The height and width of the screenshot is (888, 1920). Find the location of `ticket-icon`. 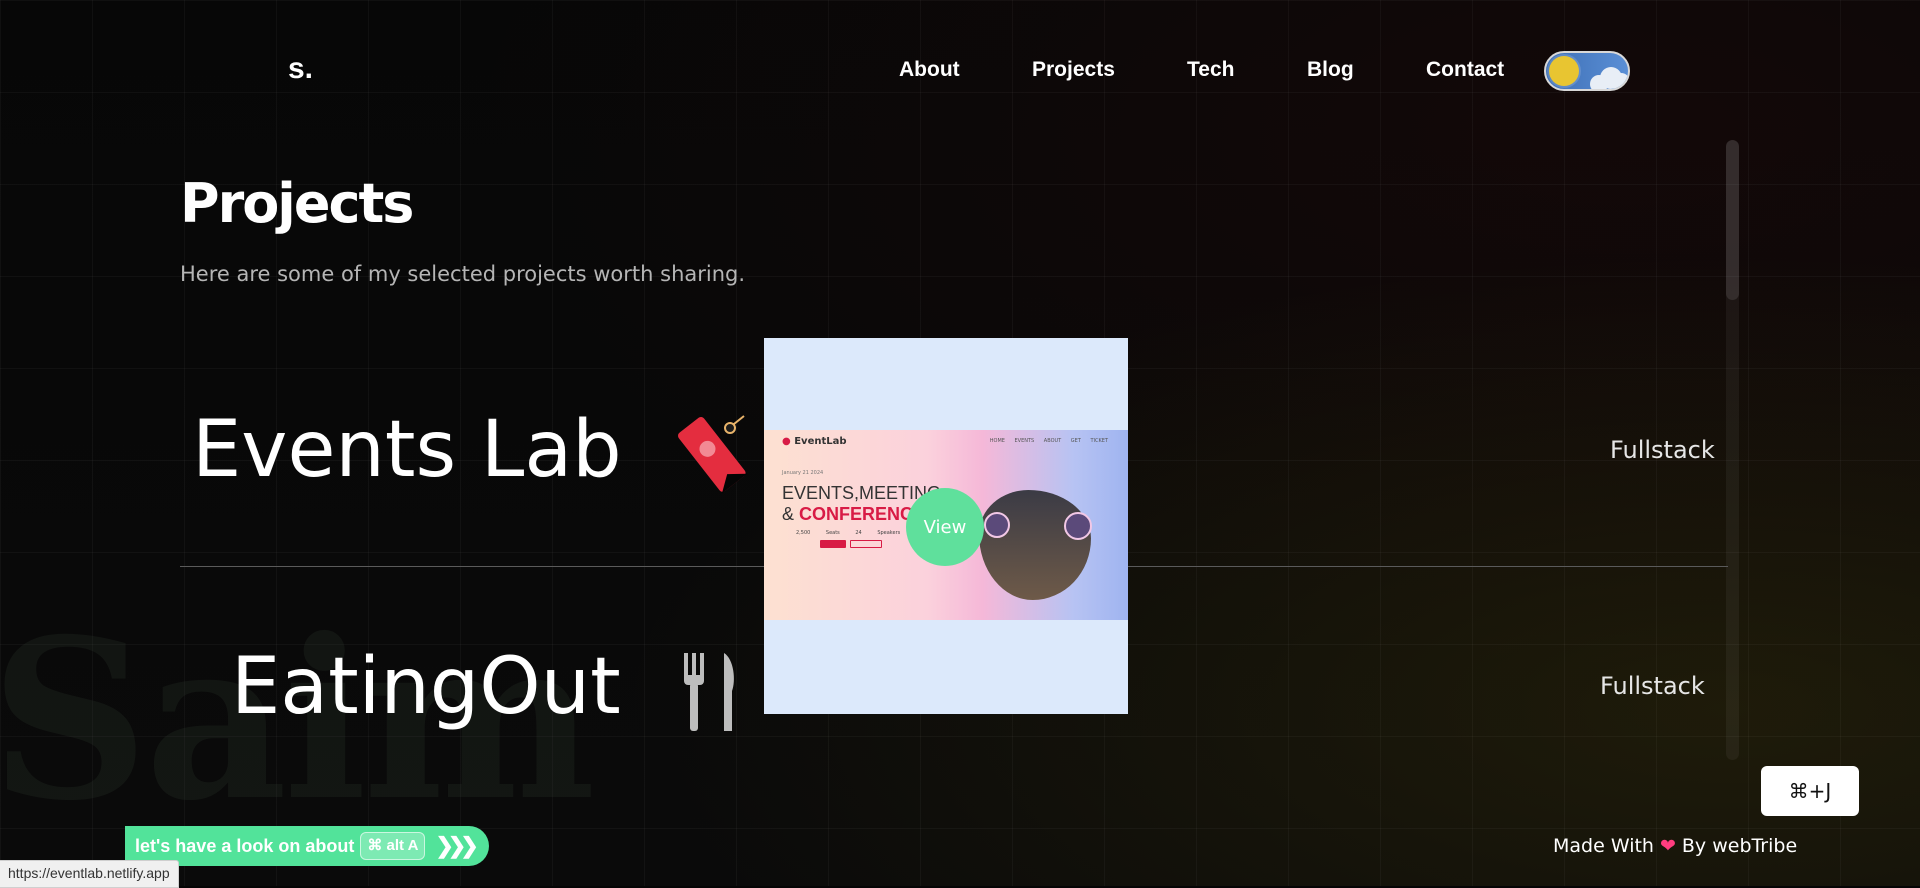

ticket-icon is located at coordinates (713, 453).